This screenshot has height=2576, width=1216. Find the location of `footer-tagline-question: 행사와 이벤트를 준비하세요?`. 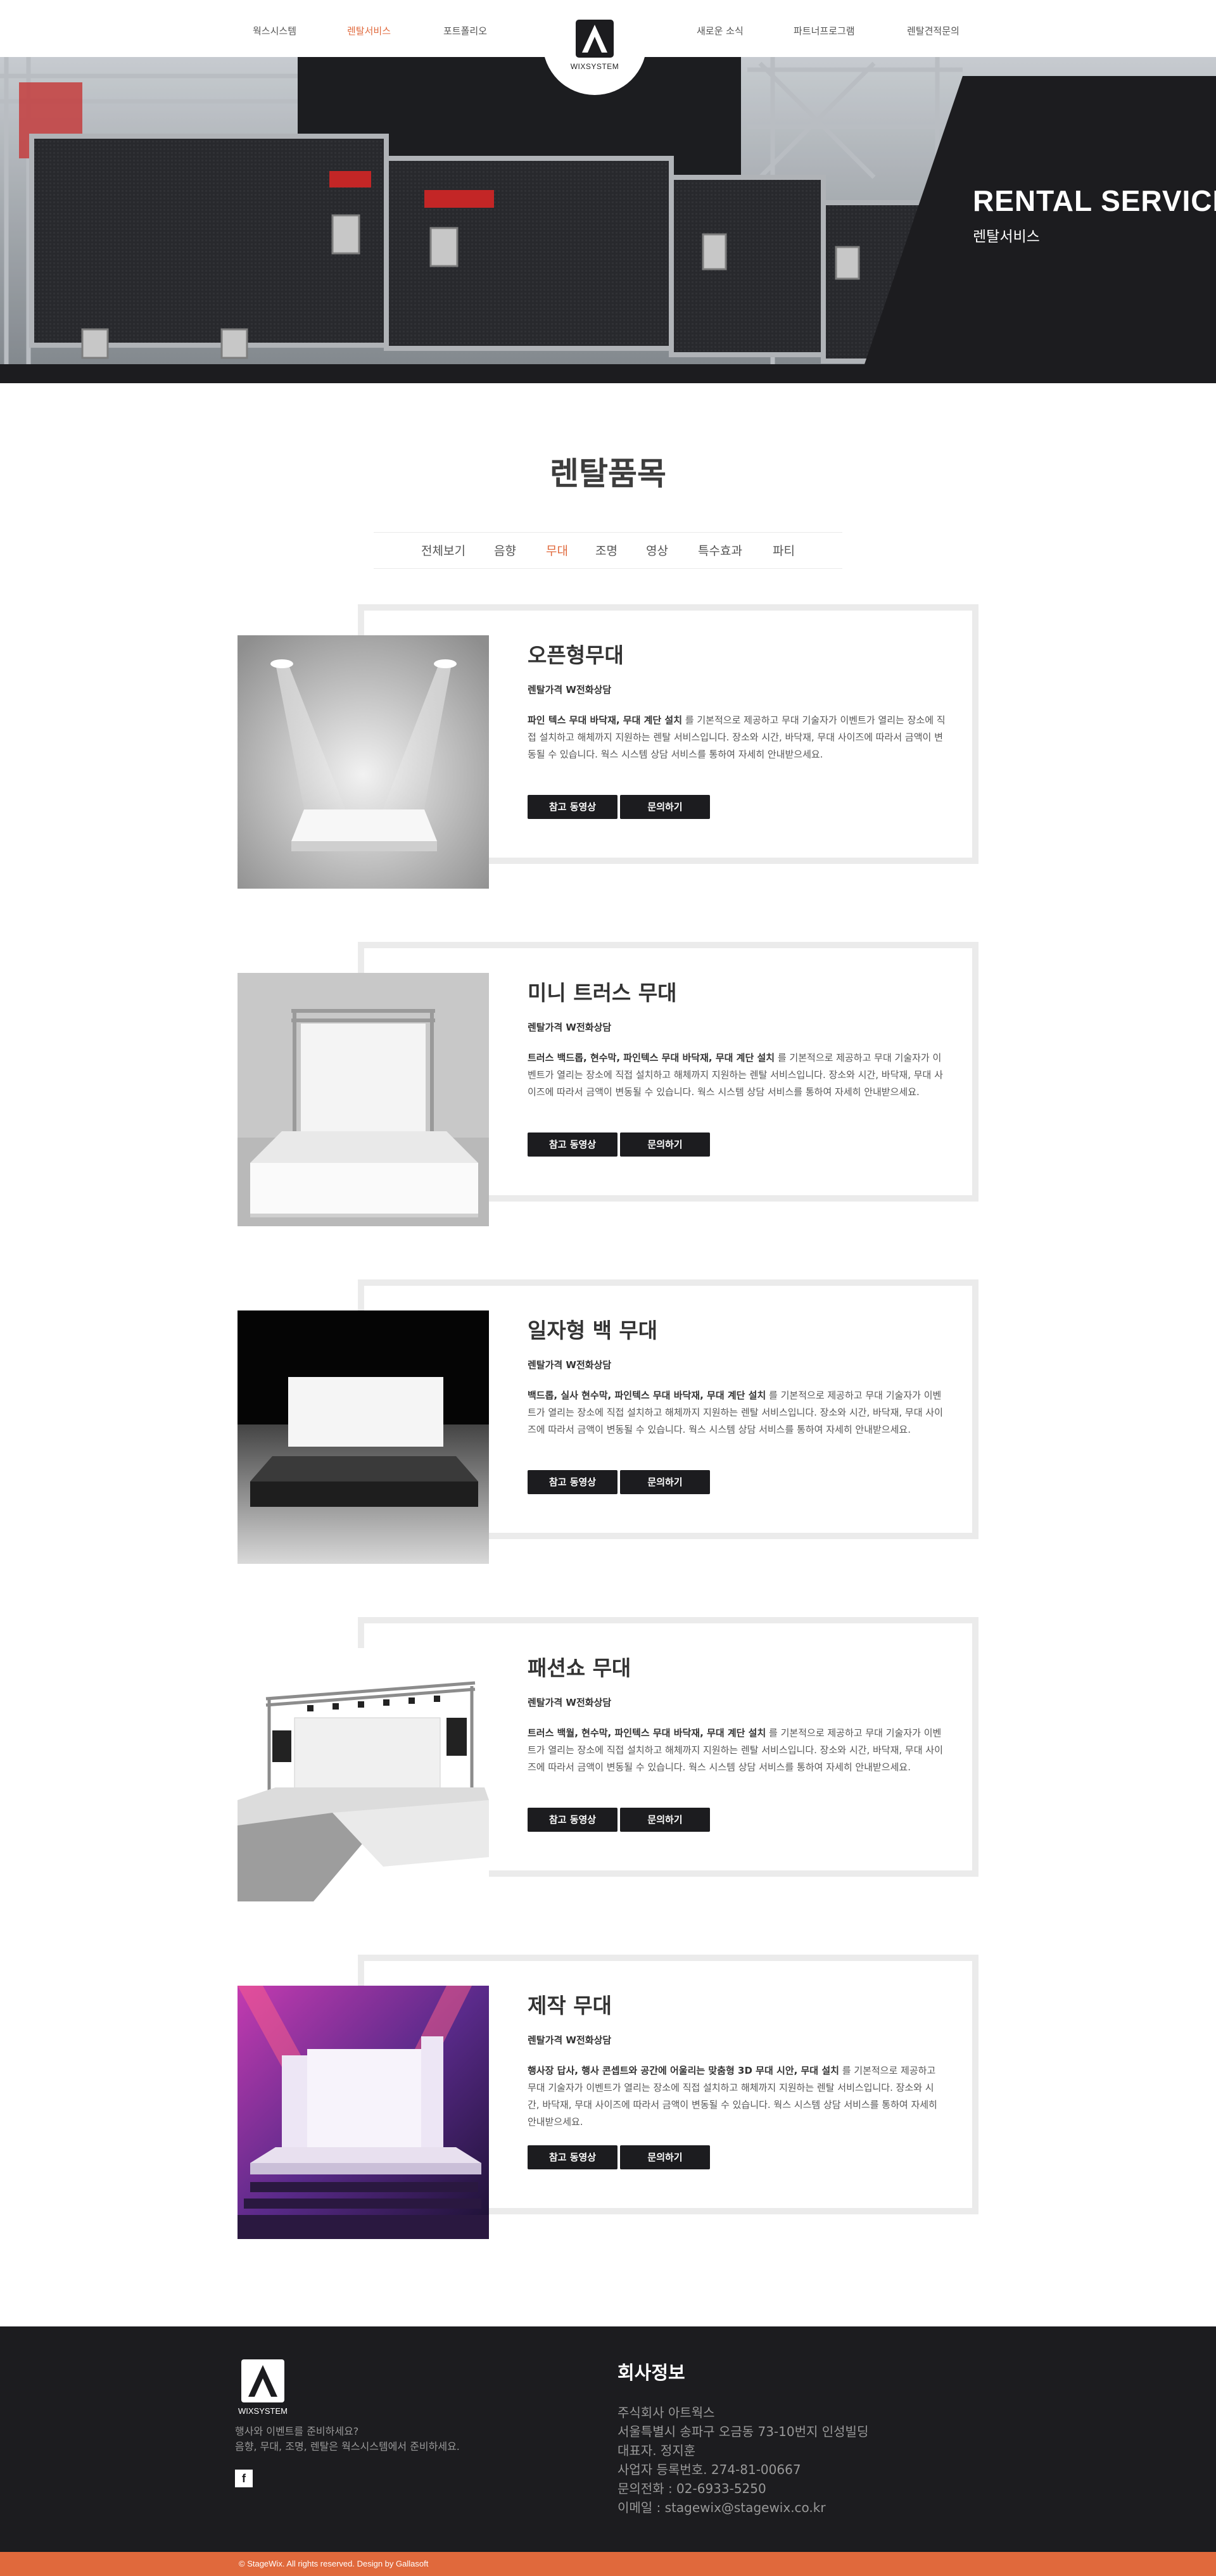

footer-tagline-question: 행사와 이벤트를 준비하세요? is located at coordinates (297, 2431).